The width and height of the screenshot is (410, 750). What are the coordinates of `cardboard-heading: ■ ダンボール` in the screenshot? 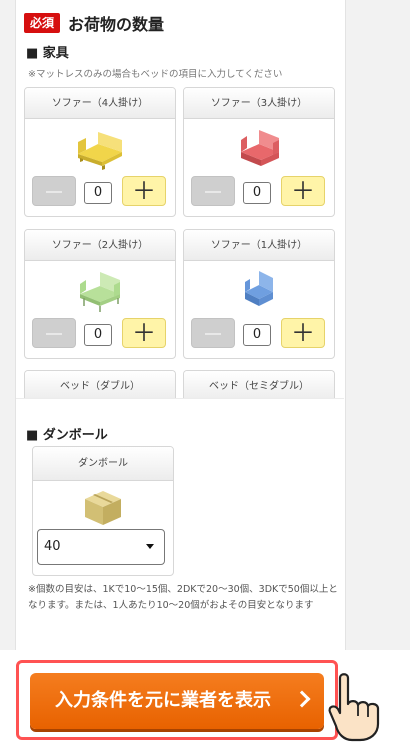 It's located at (67, 435).